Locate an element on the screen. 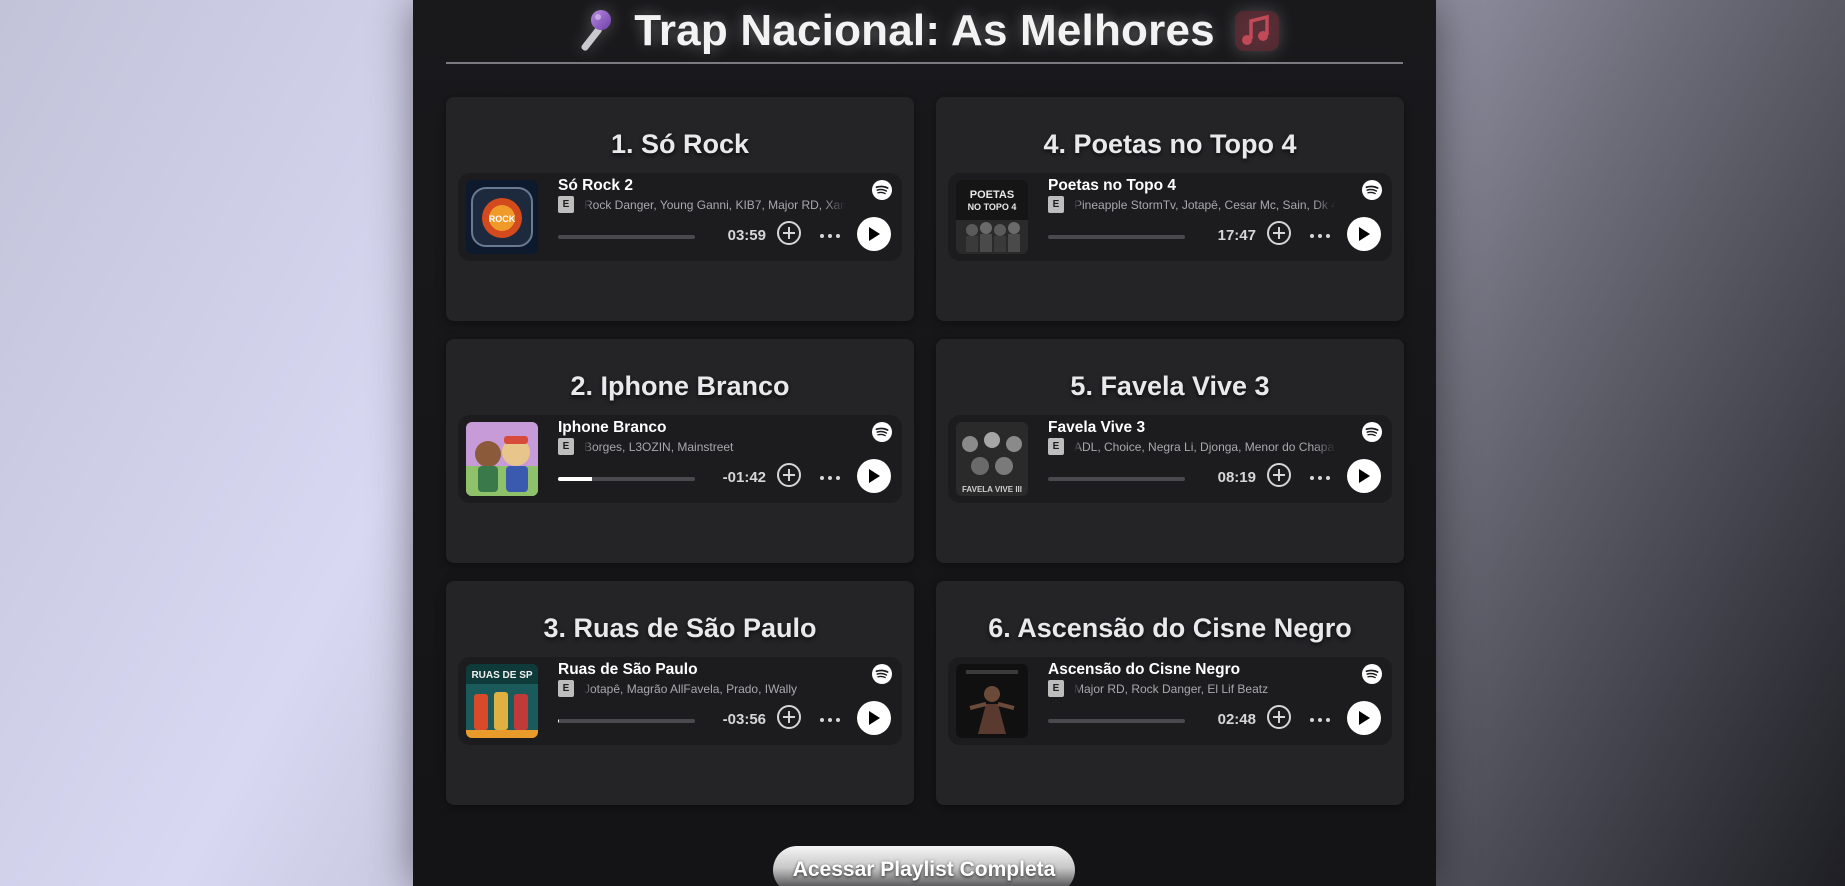  album-cover: FAVELA VIVE III is located at coordinates (992, 459).